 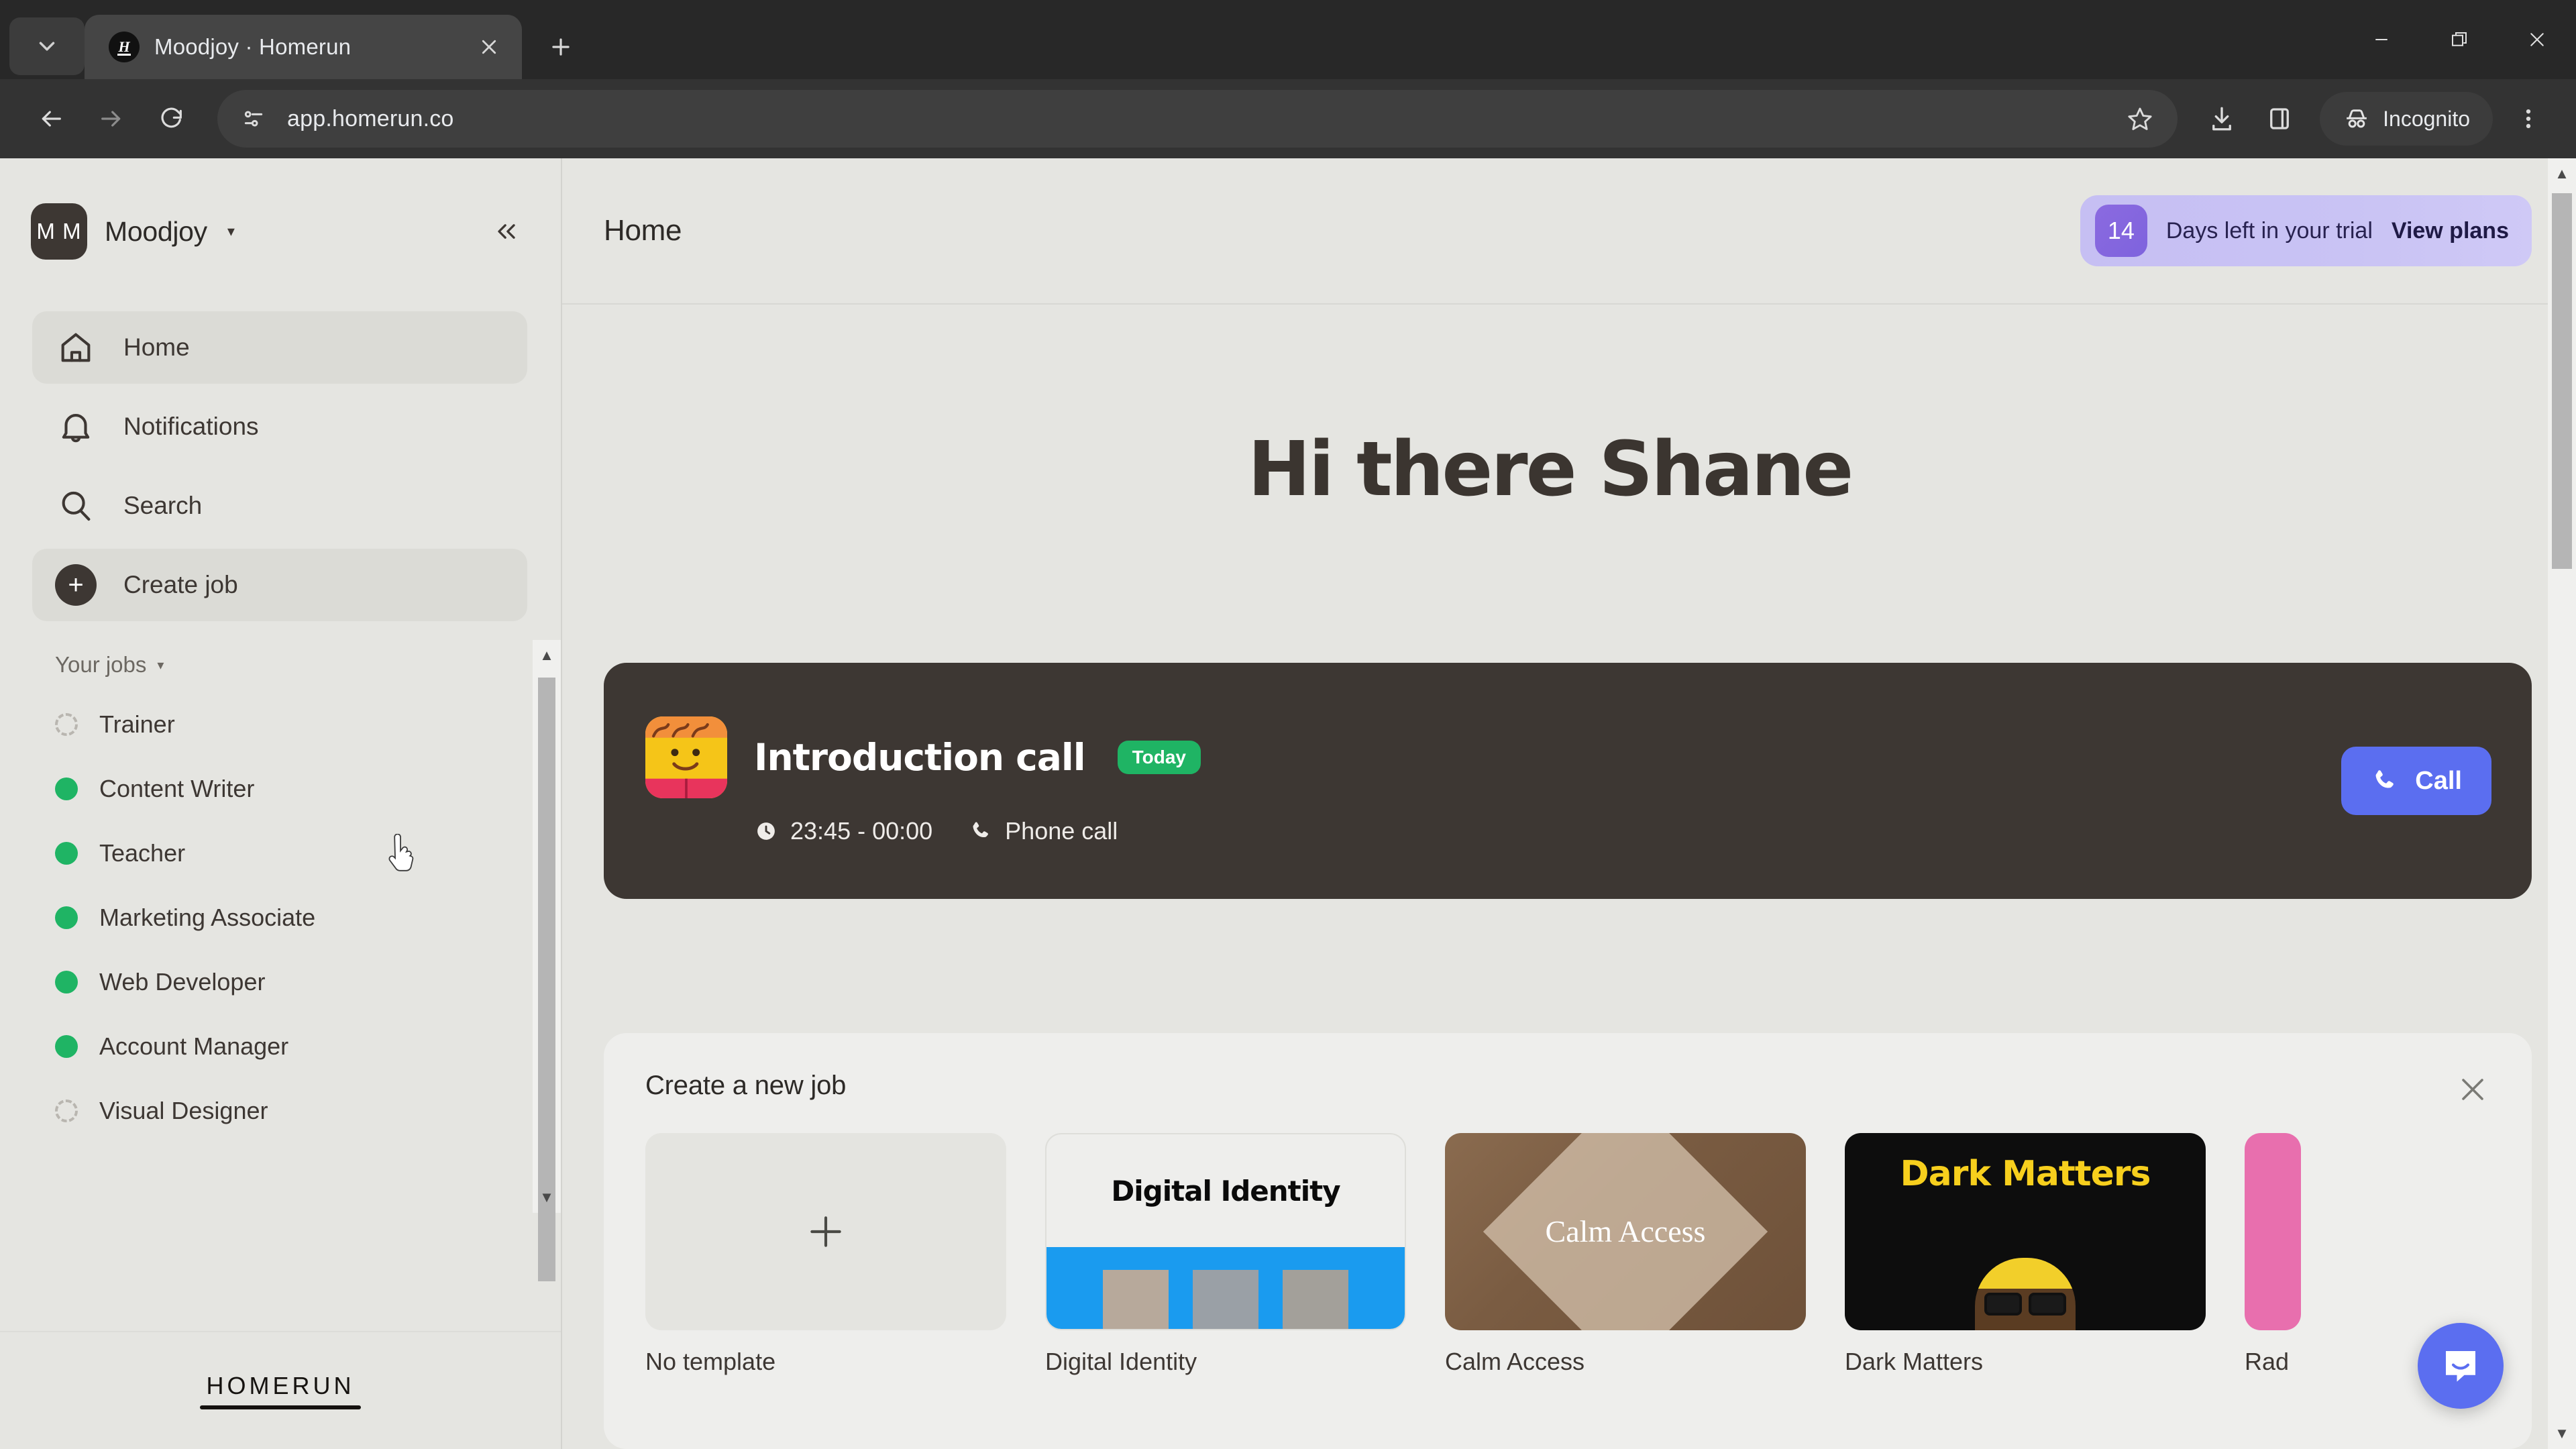 I want to click on tab-strip: H Moodjoy · Homerun, so click(x=294, y=39).